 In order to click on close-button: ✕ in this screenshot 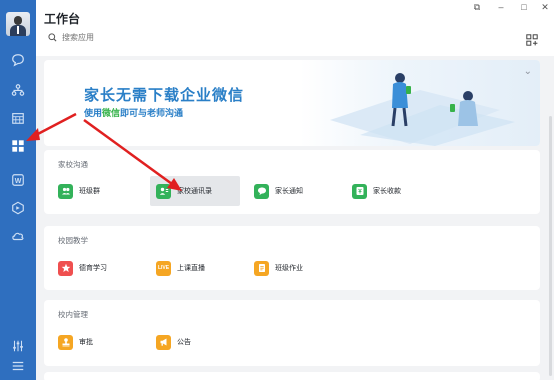, I will do `click(545, 7)`.